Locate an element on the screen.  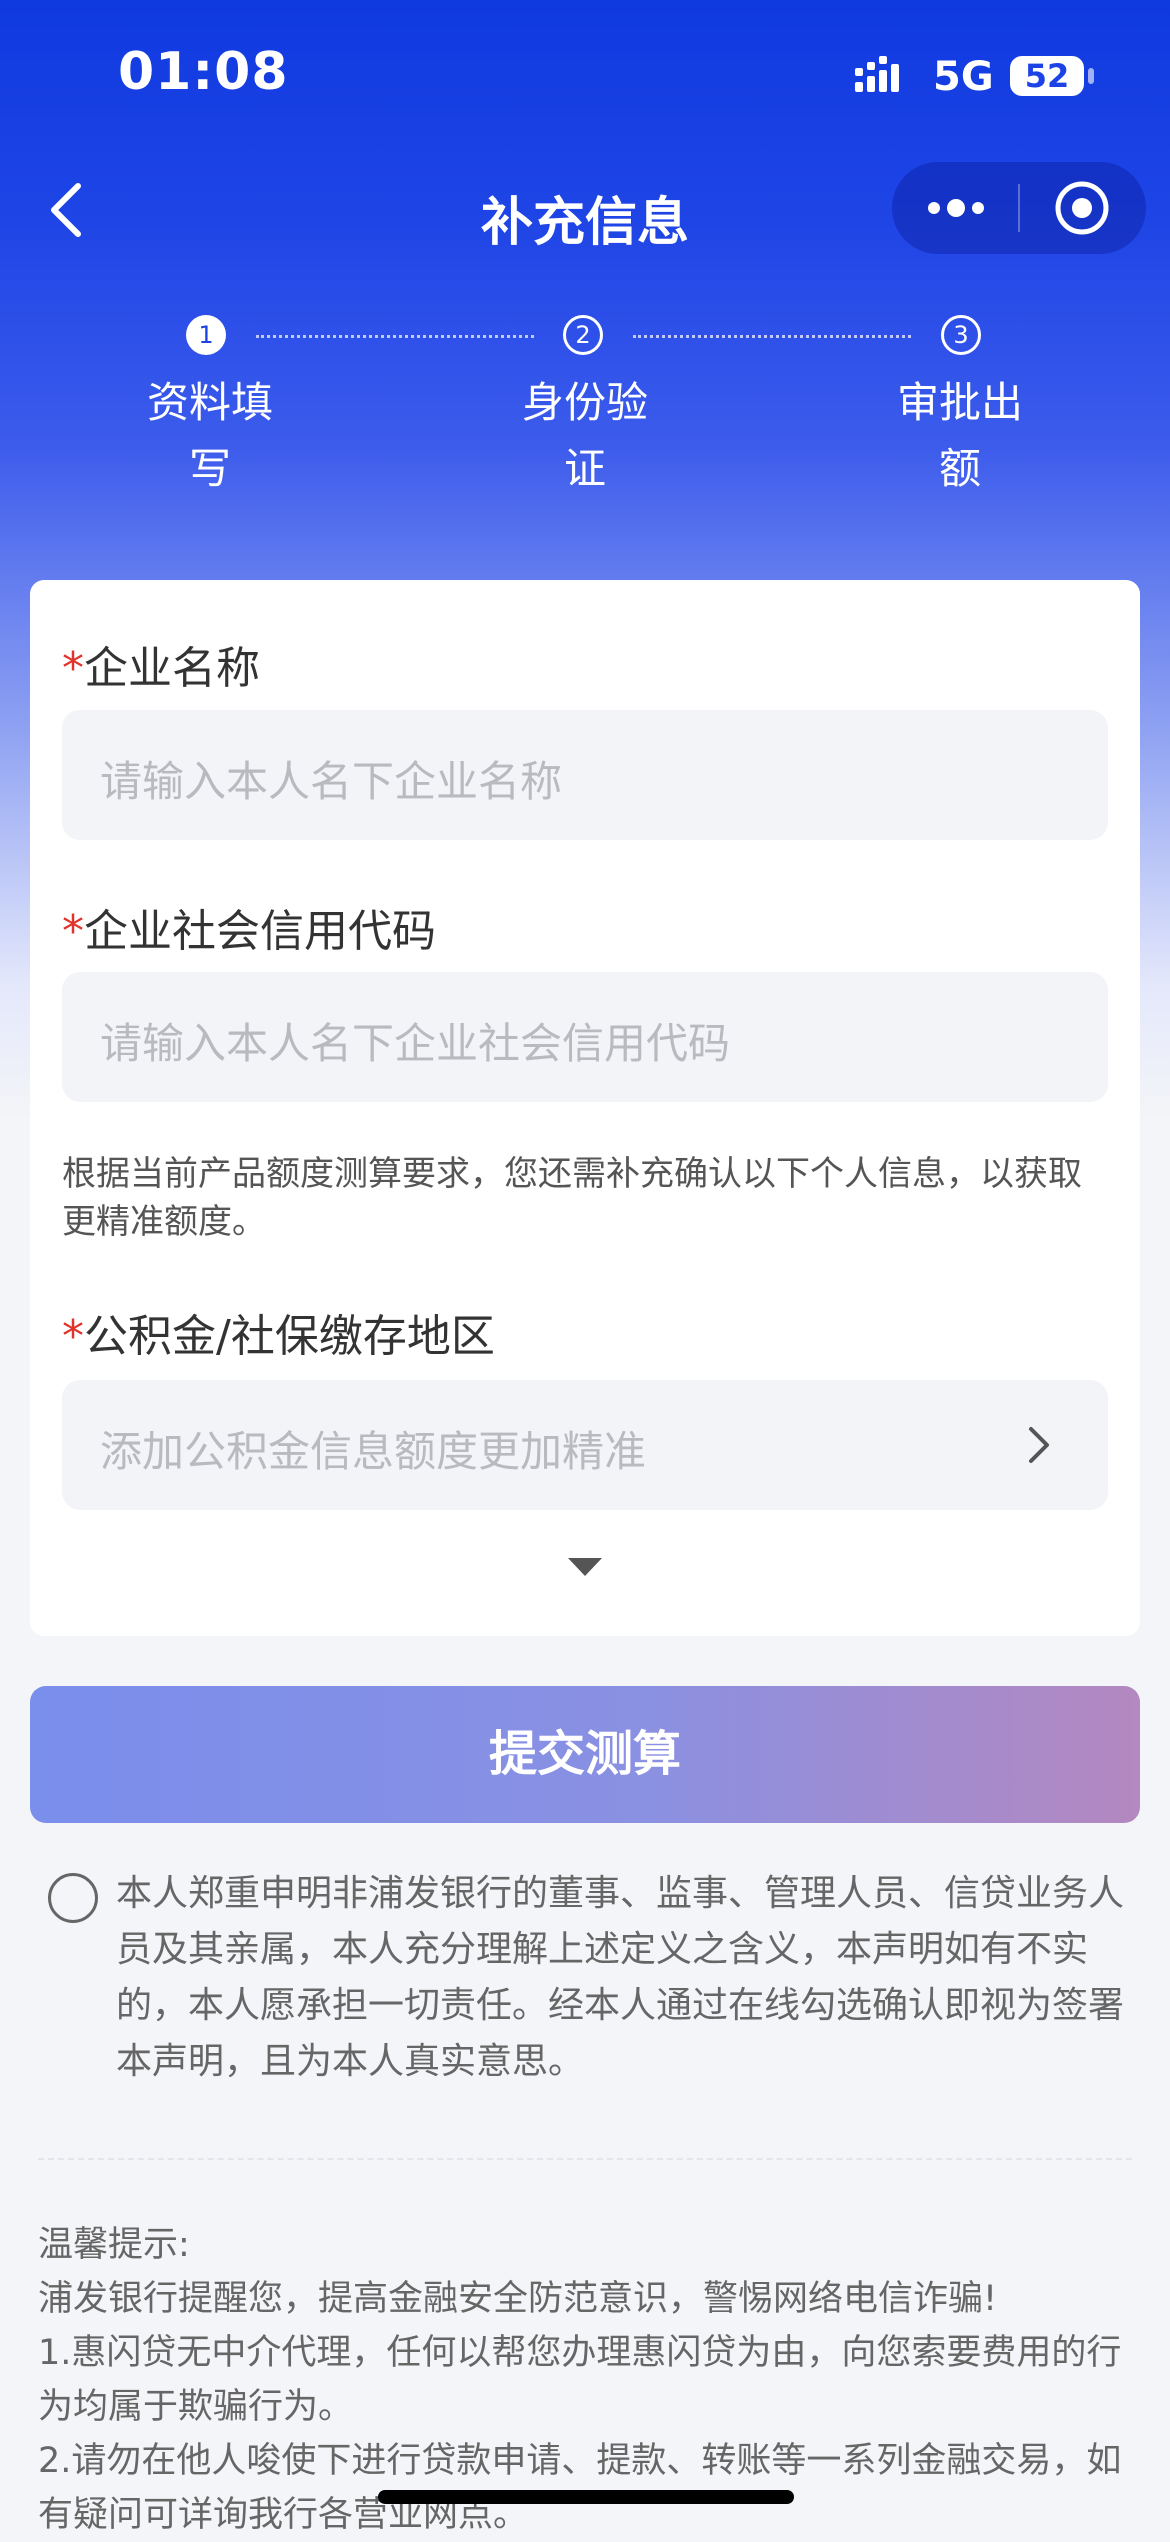
region-label: *公积金/社保缴存地区 is located at coordinates (278, 1336).